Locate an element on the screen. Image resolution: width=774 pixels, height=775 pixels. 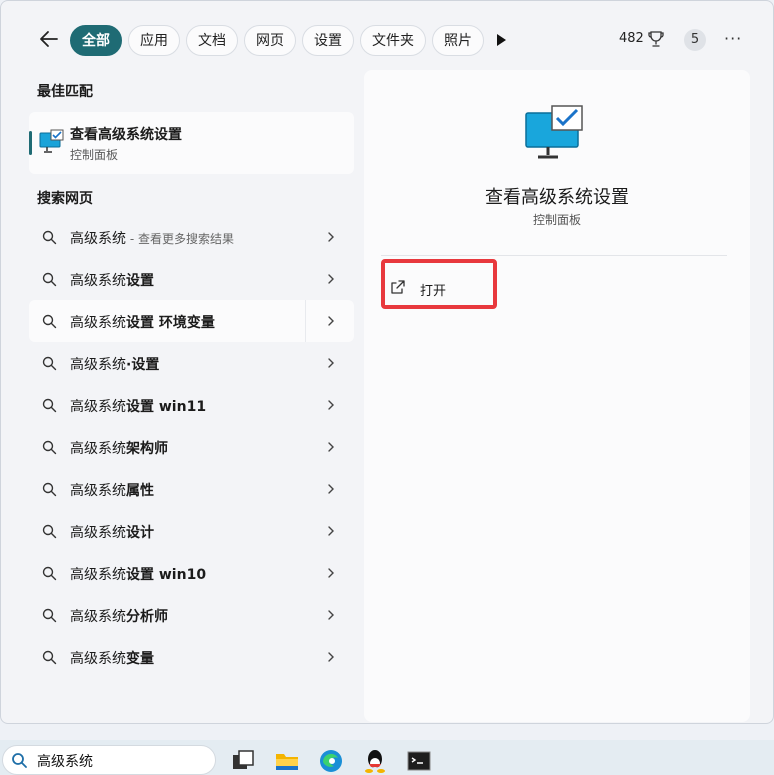
back-arrow-icon is located at coordinates (49, 39).